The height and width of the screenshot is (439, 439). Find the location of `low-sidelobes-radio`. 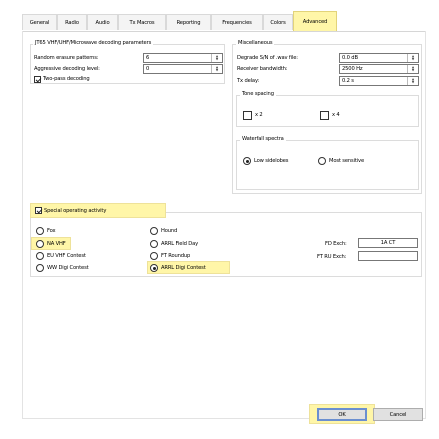

low-sidelobes-radio is located at coordinates (247, 161).